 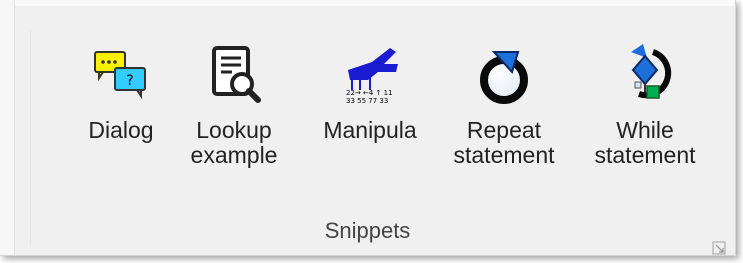 I want to click on ribbon-top-strip, so click(x=367, y=3).